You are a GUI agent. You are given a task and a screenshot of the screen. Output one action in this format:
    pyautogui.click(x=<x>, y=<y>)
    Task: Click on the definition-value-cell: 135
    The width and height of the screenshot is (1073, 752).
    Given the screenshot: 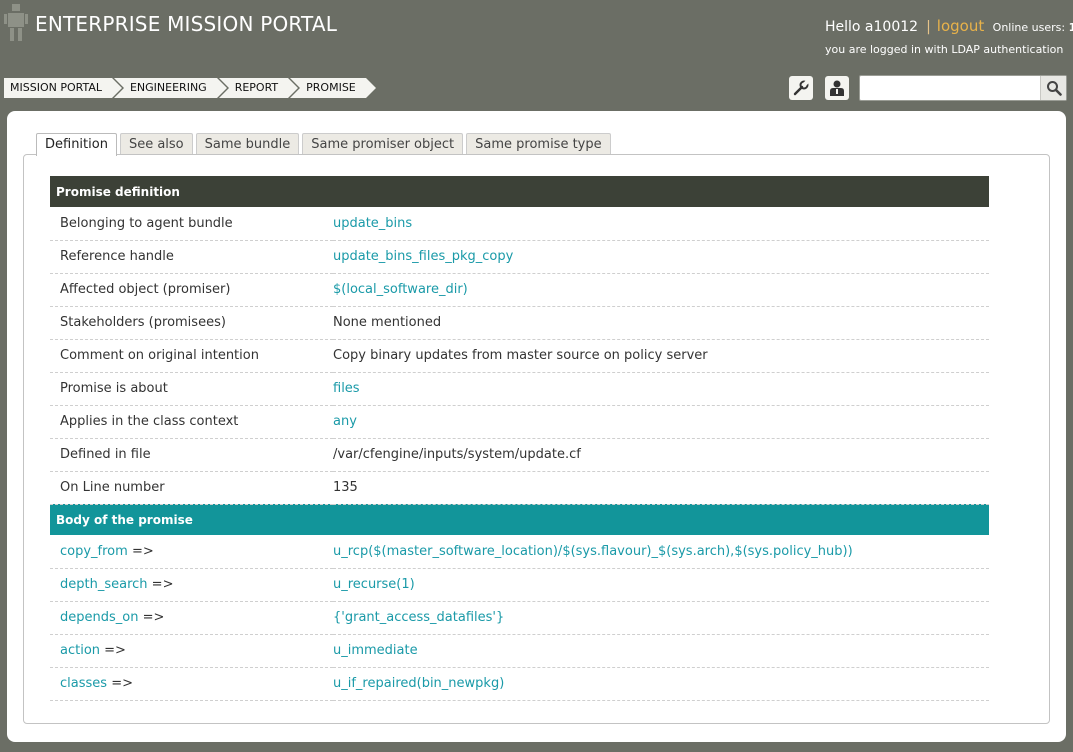 What is the action you would take?
    pyautogui.click(x=661, y=488)
    